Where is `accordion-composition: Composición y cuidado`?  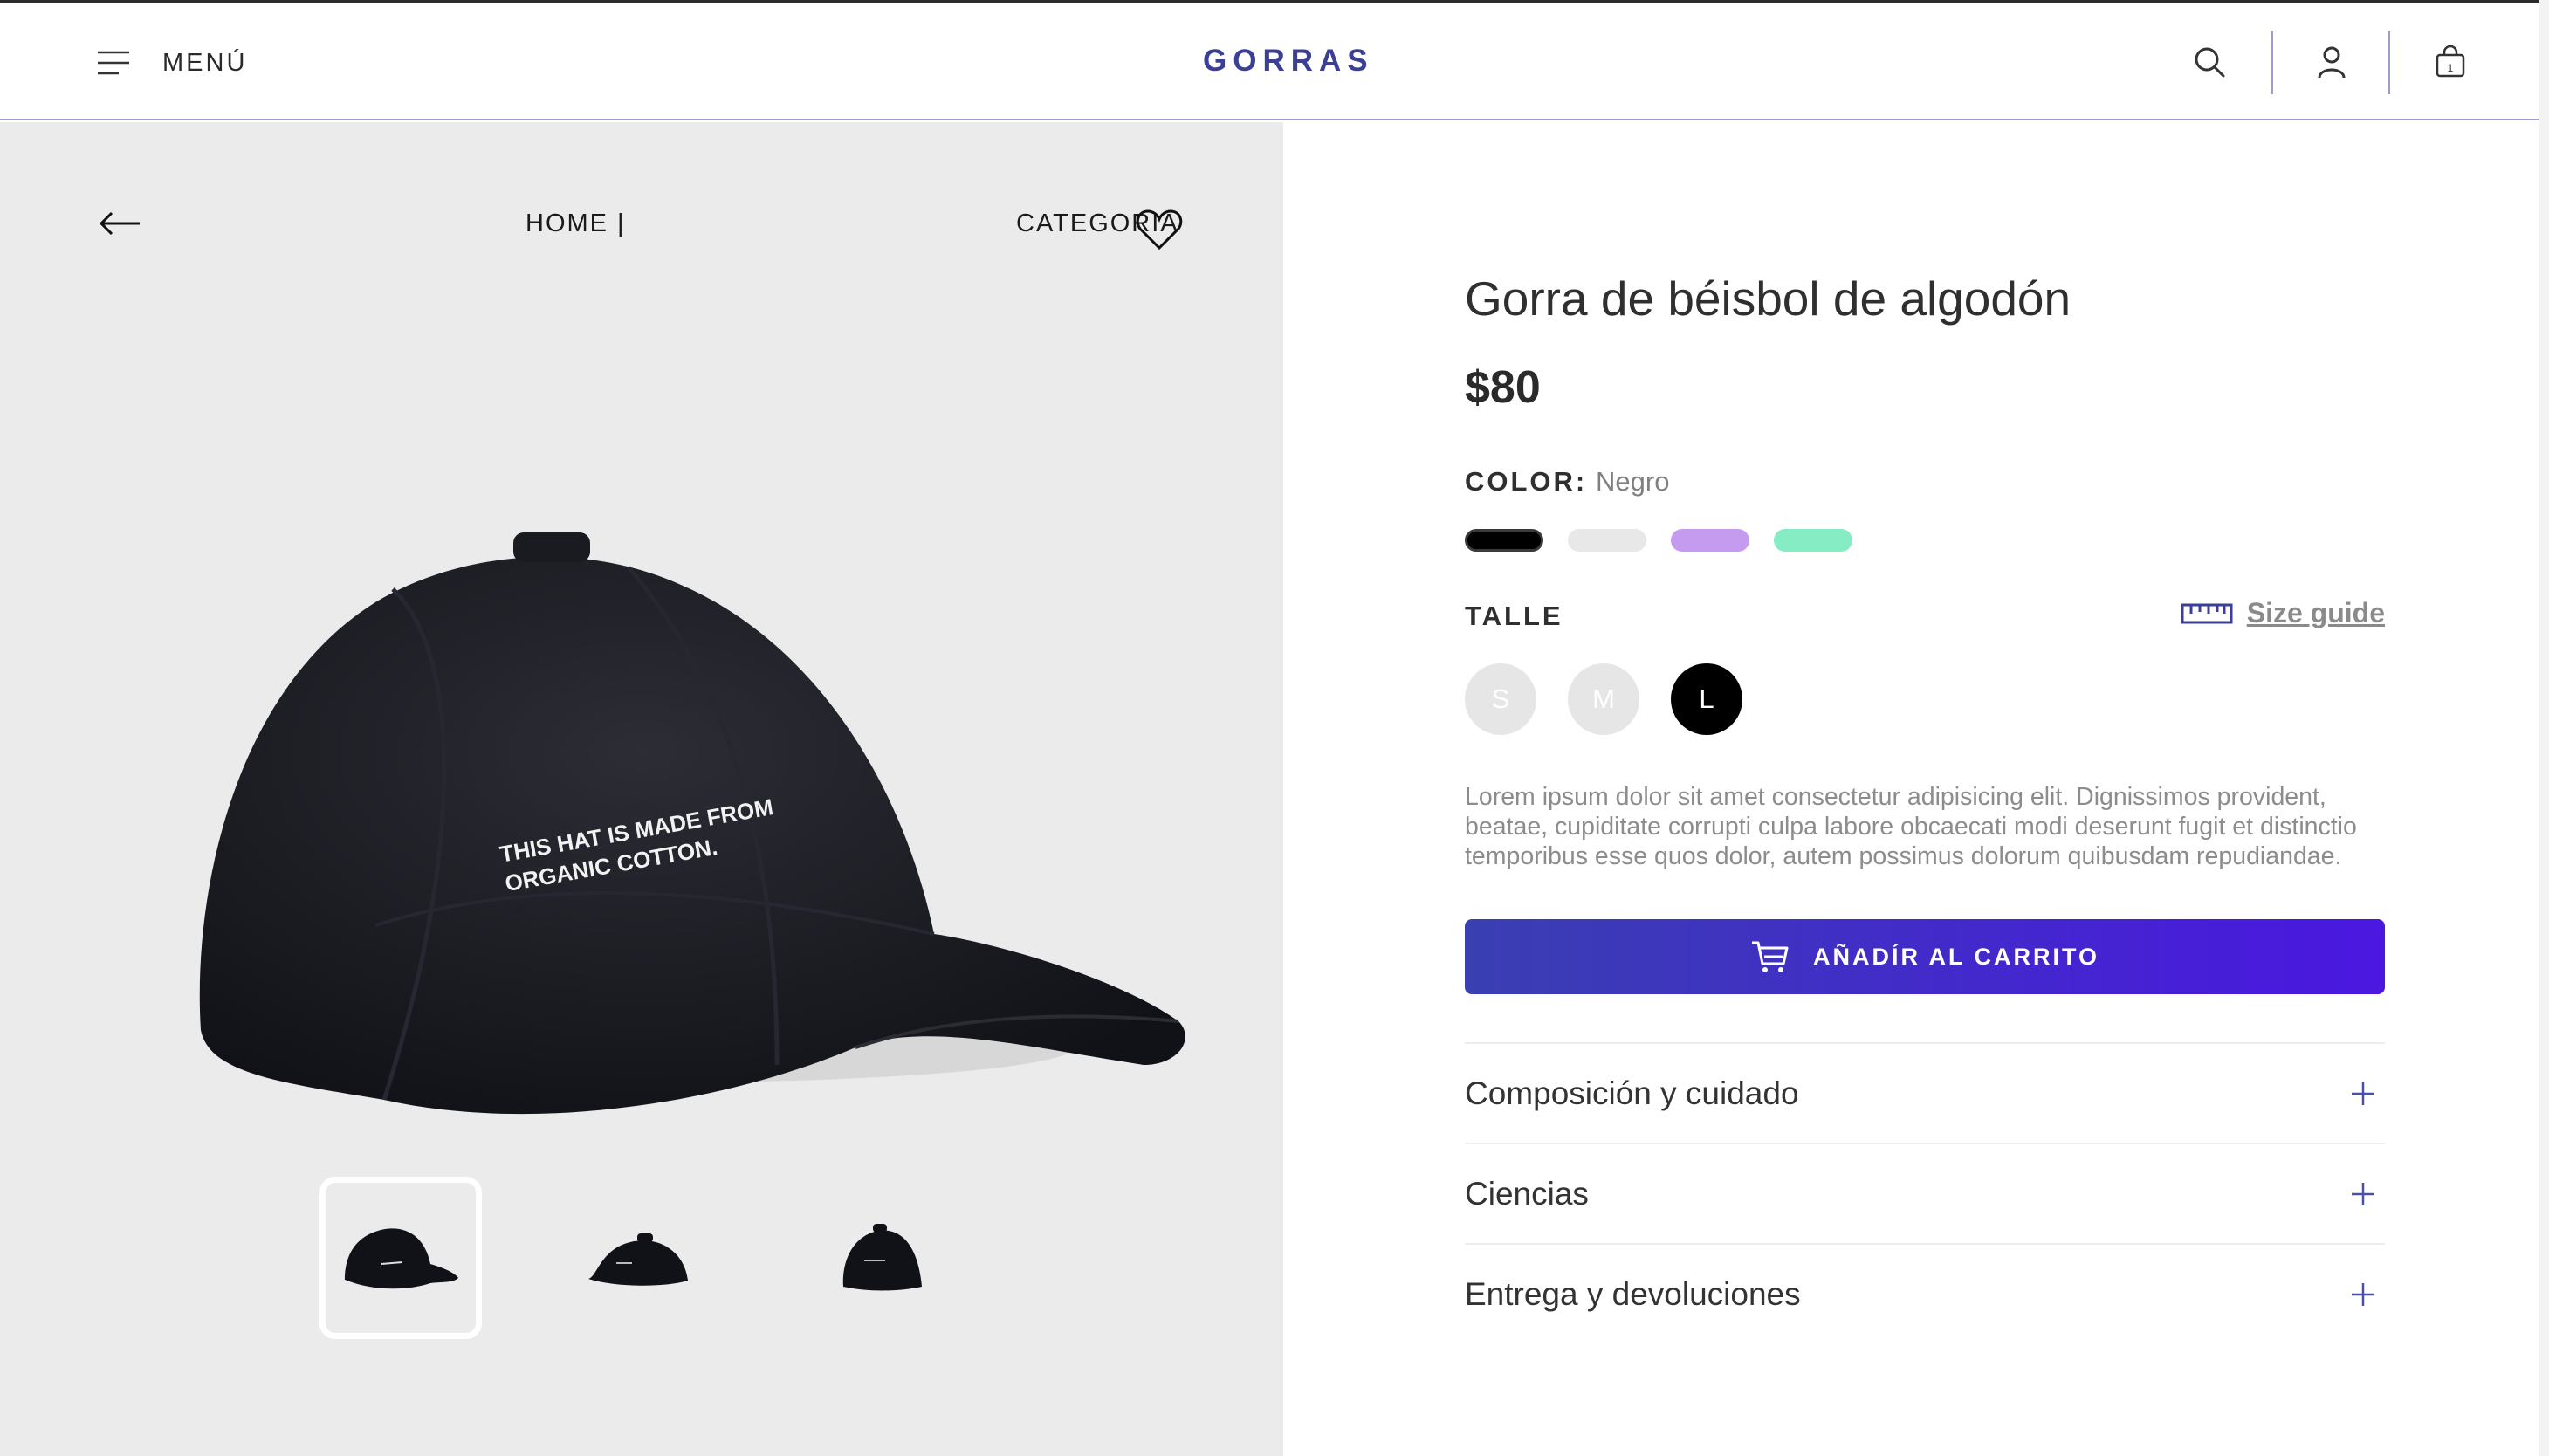 accordion-composition: Composición y cuidado is located at coordinates (1925, 1093).